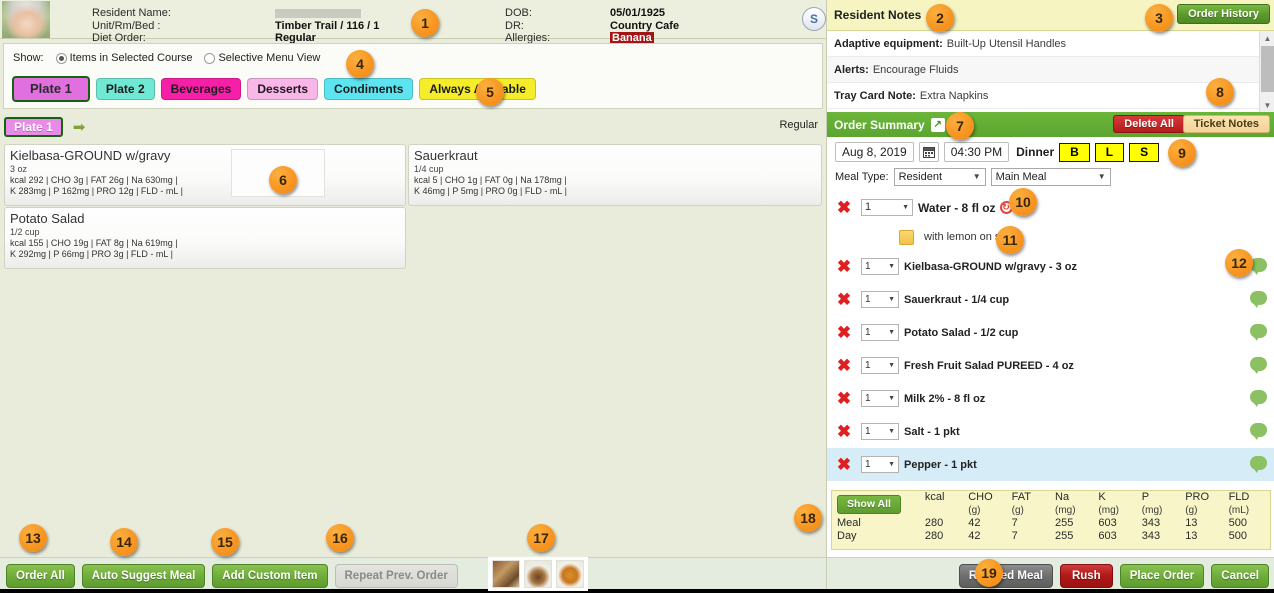  I want to click on meal-type-value: Resident, so click(920, 177).